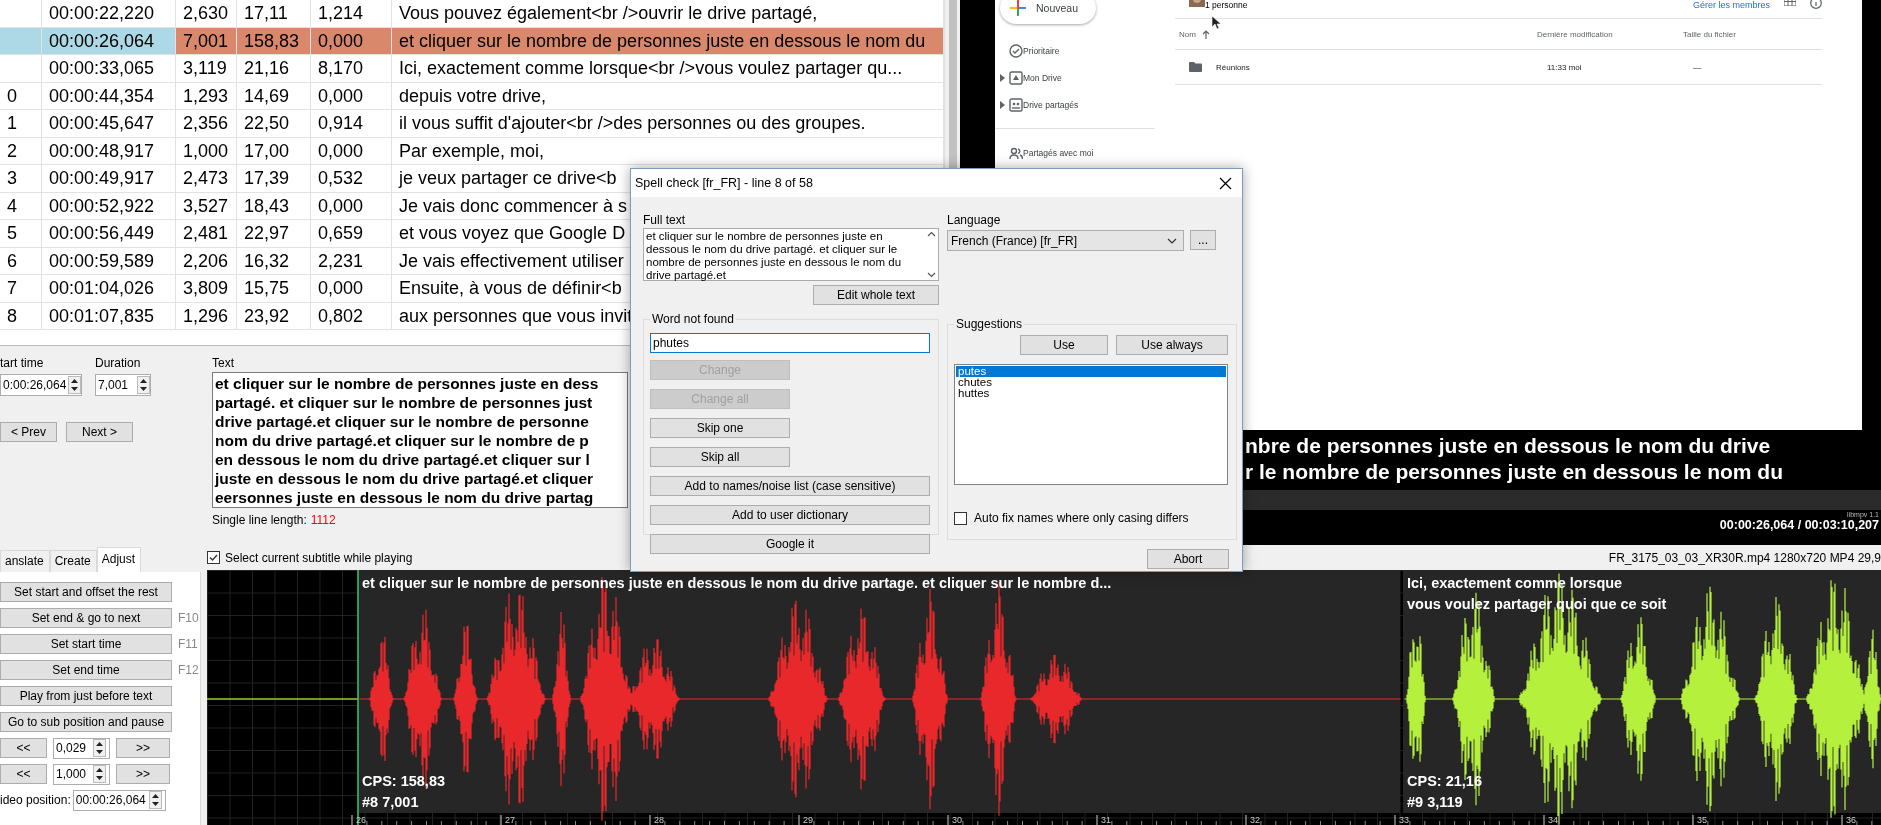 Image resolution: width=1881 pixels, height=825 pixels. What do you see at coordinates (1564, 67) in the screenshot?
I see `file-modified: 11:33 moi` at bounding box center [1564, 67].